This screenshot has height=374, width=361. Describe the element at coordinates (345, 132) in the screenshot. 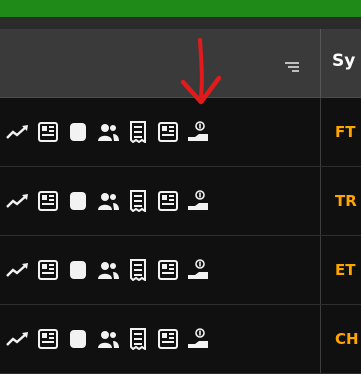

I see `symbol-cell: FT` at that location.